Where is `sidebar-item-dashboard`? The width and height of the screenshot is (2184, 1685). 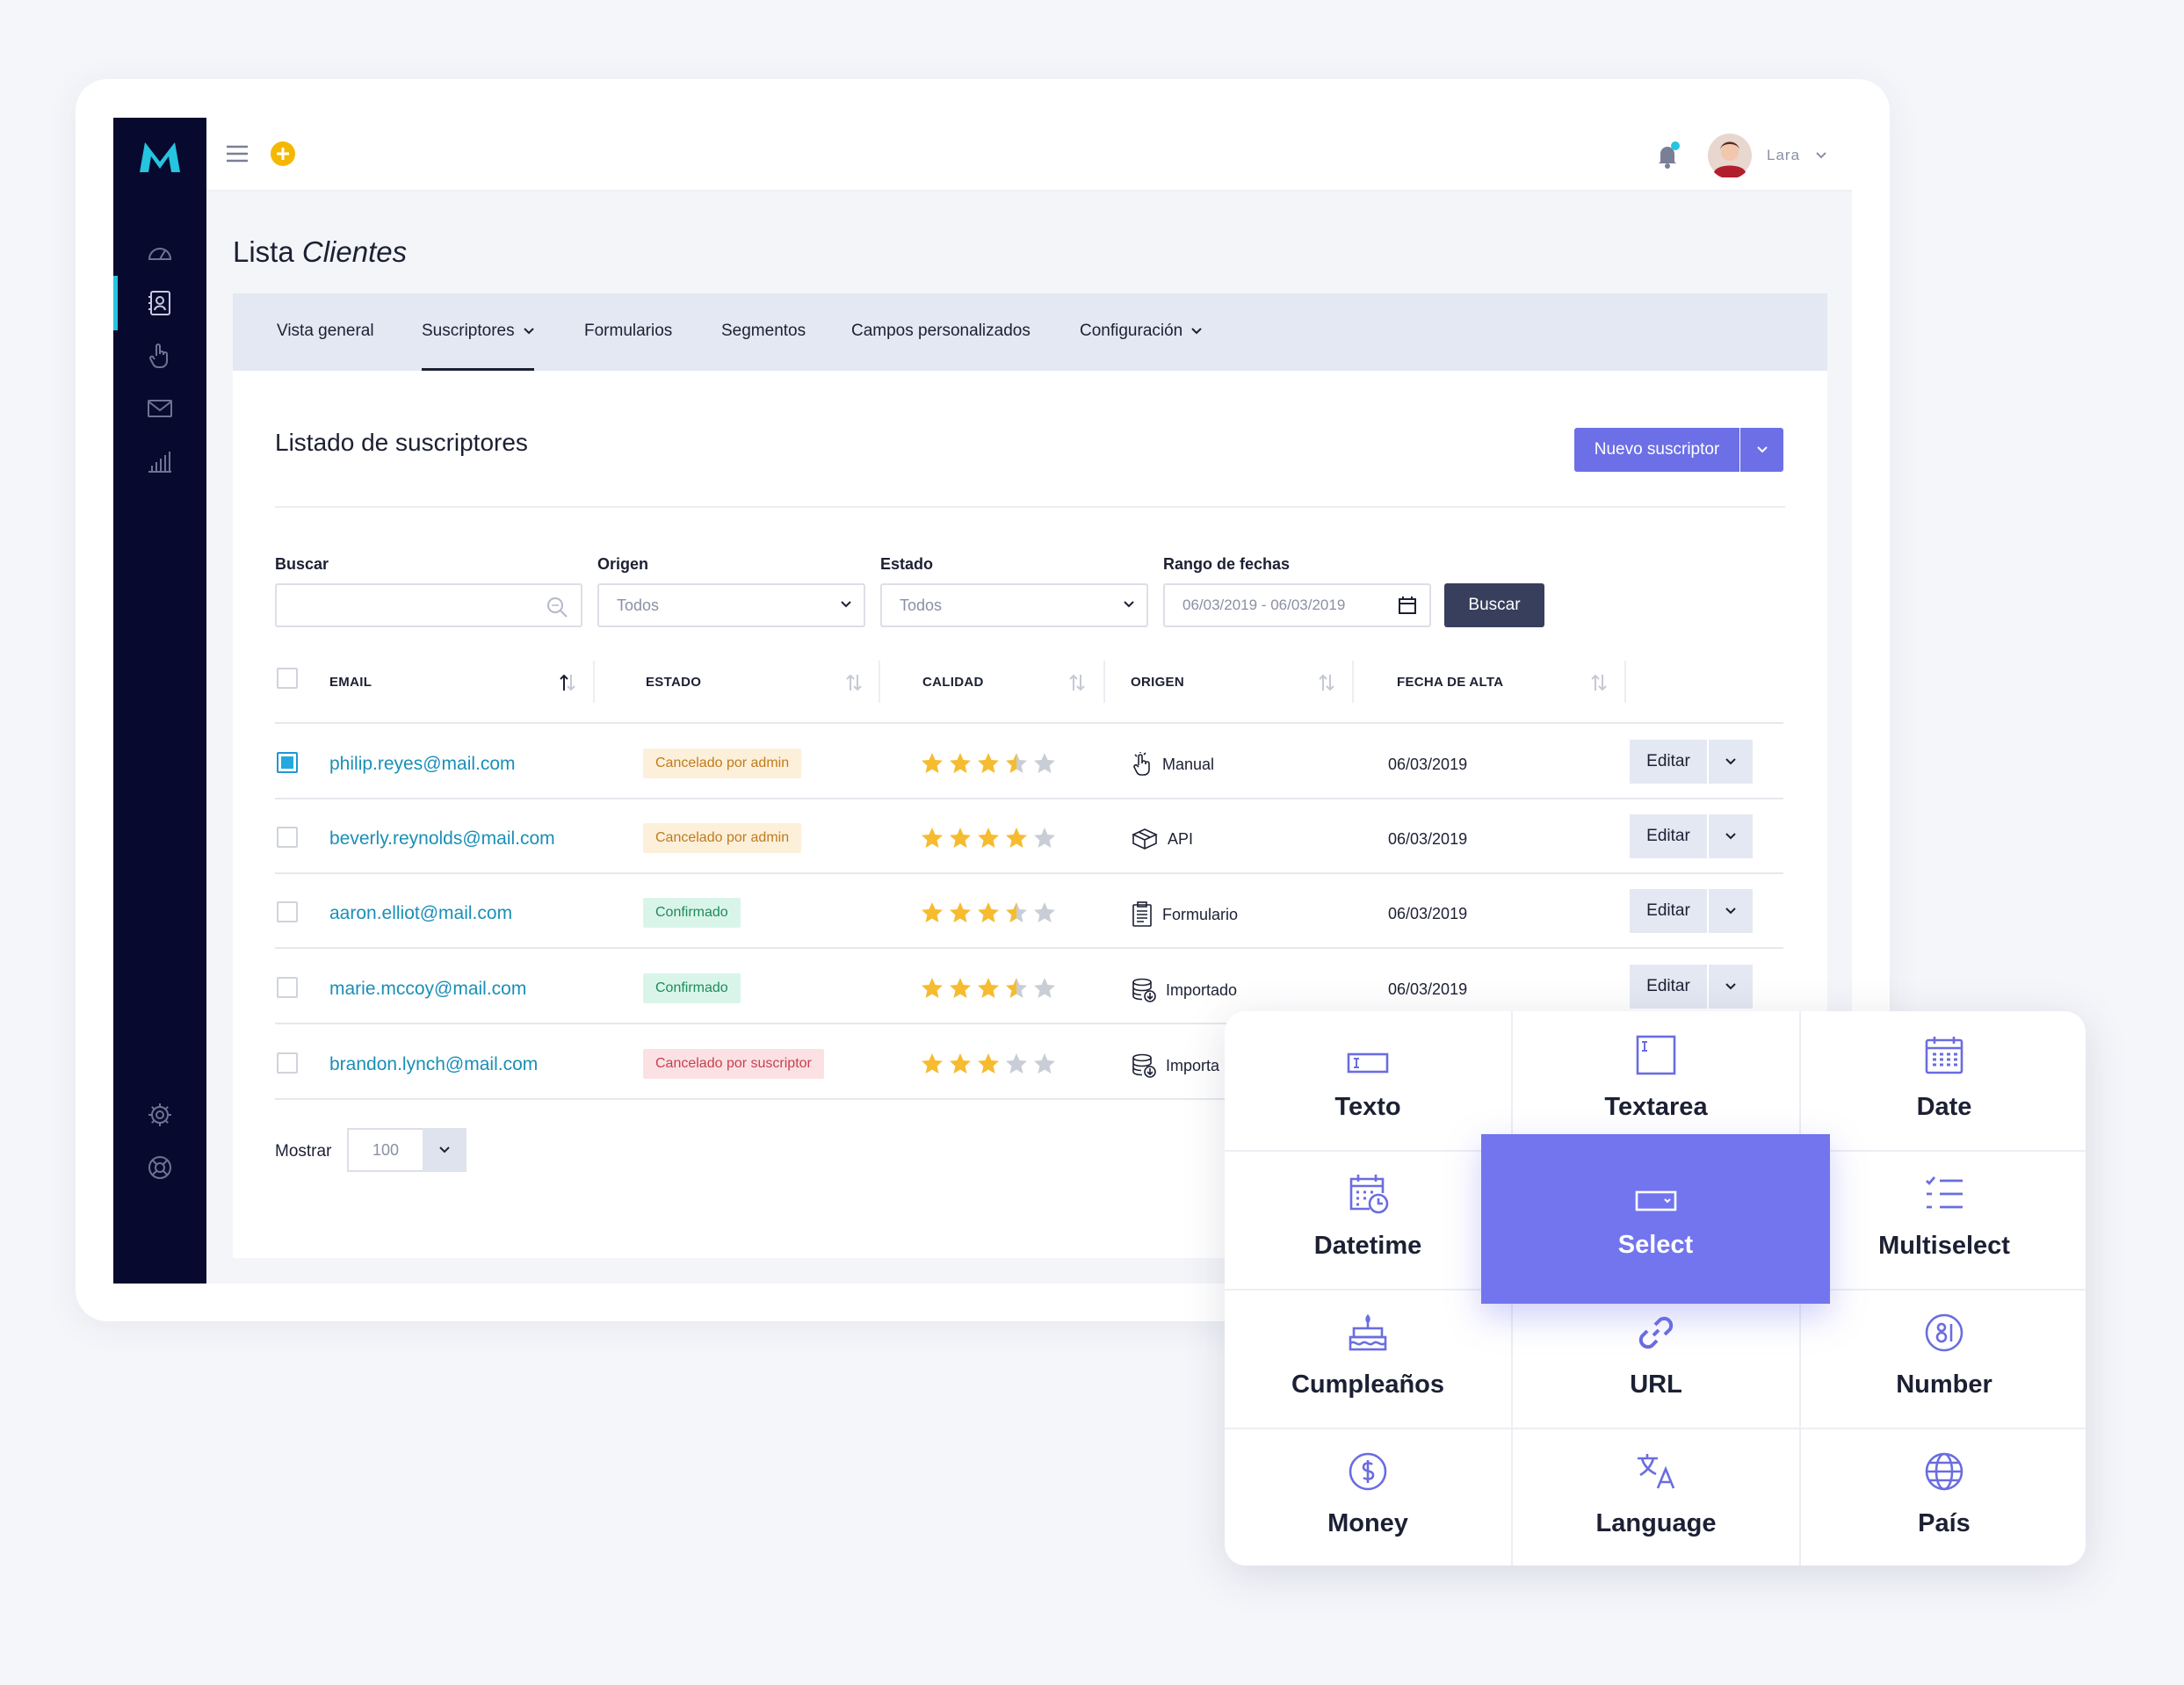 sidebar-item-dashboard is located at coordinates (160, 252).